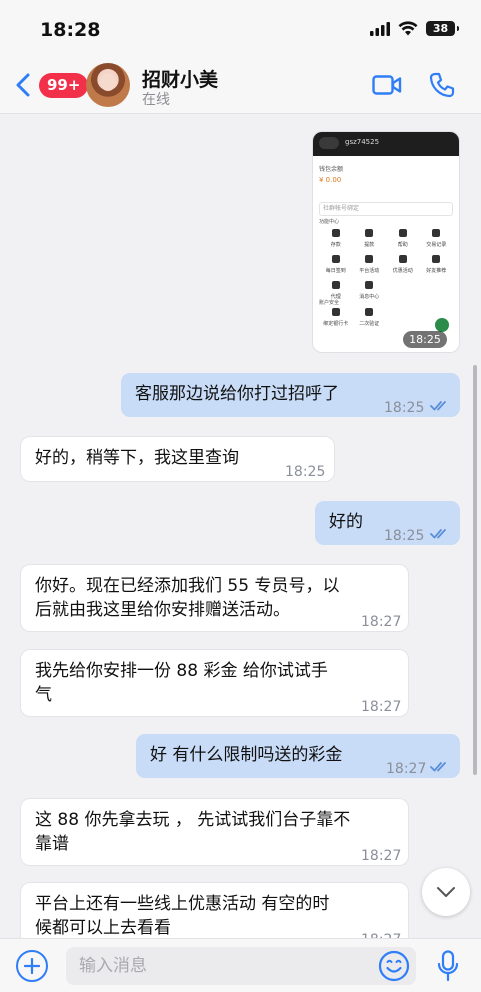 The image size is (481, 992). Describe the element at coordinates (336, 239) in the screenshot. I see `screenshot-feature-item: 存款` at that location.